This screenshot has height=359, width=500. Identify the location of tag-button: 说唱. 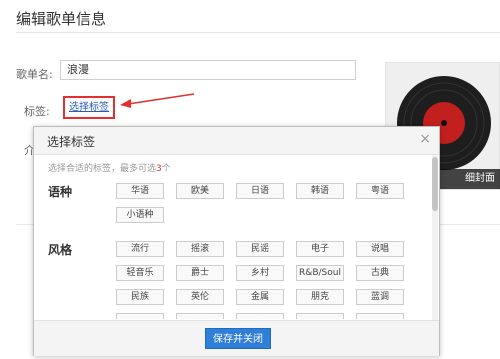
(380, 249).